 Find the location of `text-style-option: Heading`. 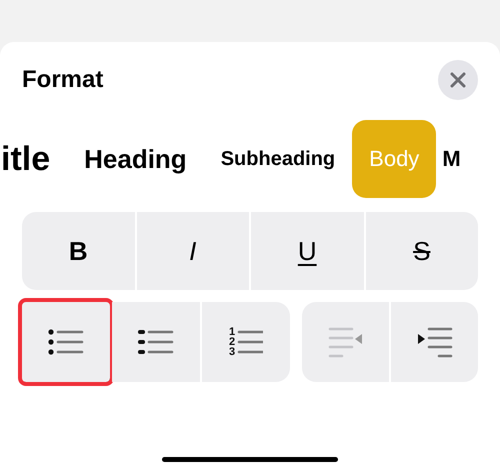

text-style-option: Heading is located at coordinates (135, 159).